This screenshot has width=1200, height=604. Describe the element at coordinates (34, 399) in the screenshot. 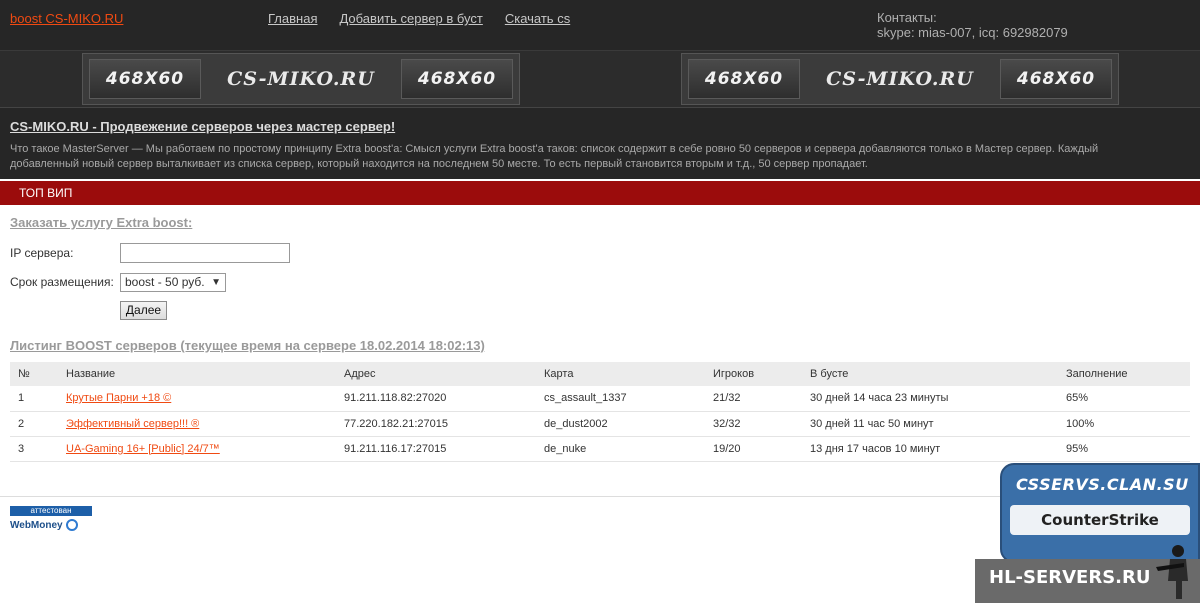

I see `cell-number: 1` at that location.